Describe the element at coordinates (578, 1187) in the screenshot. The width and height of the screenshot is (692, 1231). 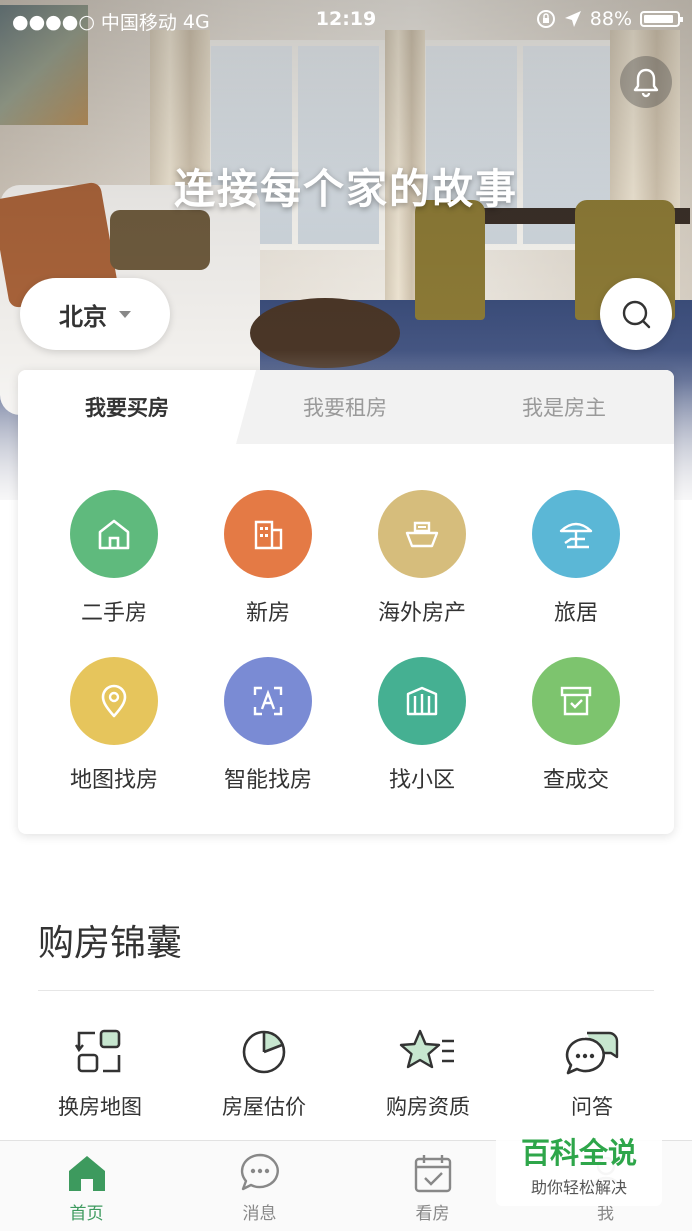
I see `watermark-subtitle: 助你轻松解决` at that location.